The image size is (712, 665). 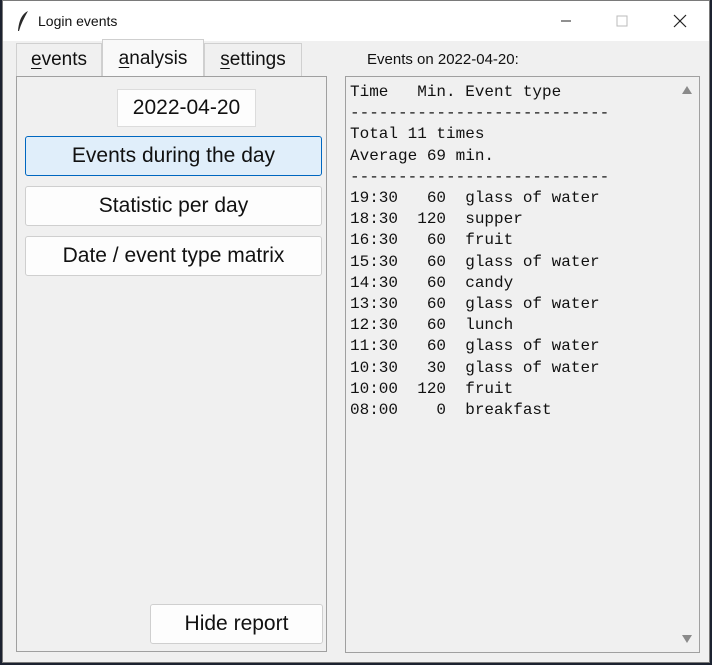 I want to click on tab-settings-mnemonic: s, so click(x=225, y=59).